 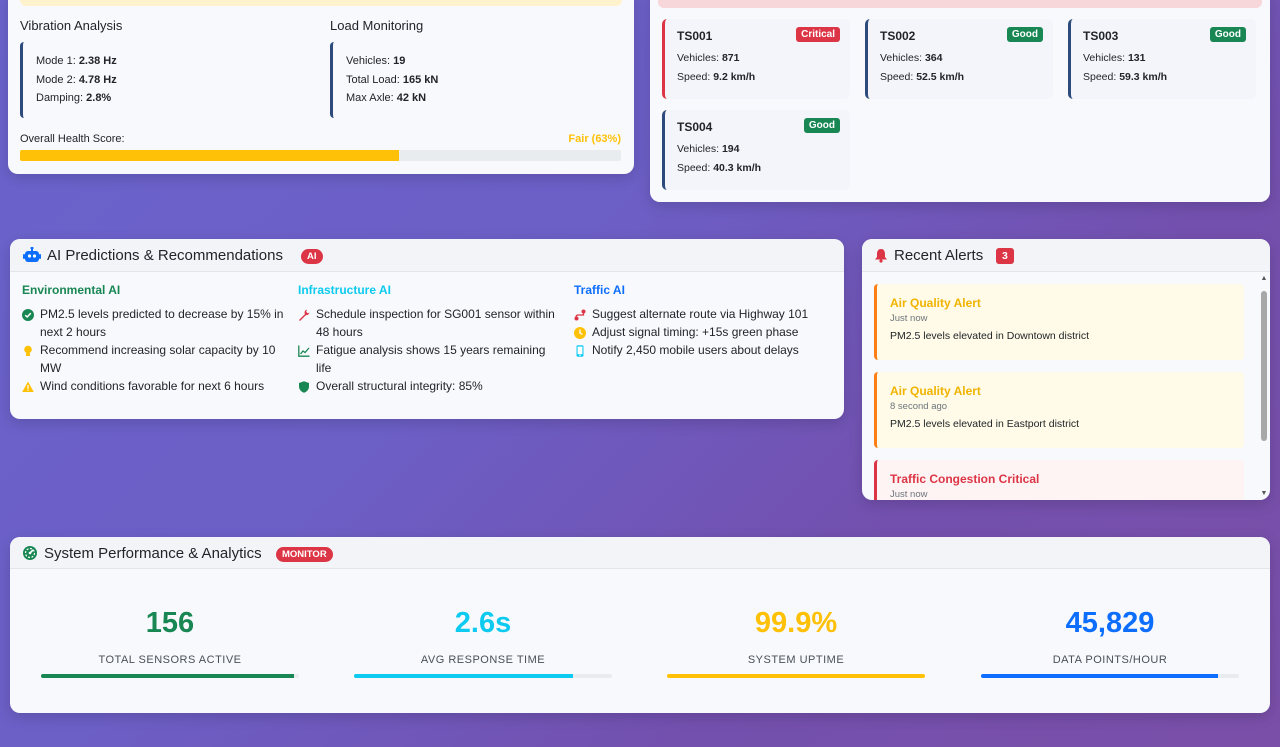 What do you see at coordinates (580, 332) in the screenshot?
I see `clock-icon` at bounding box center [580, 332].